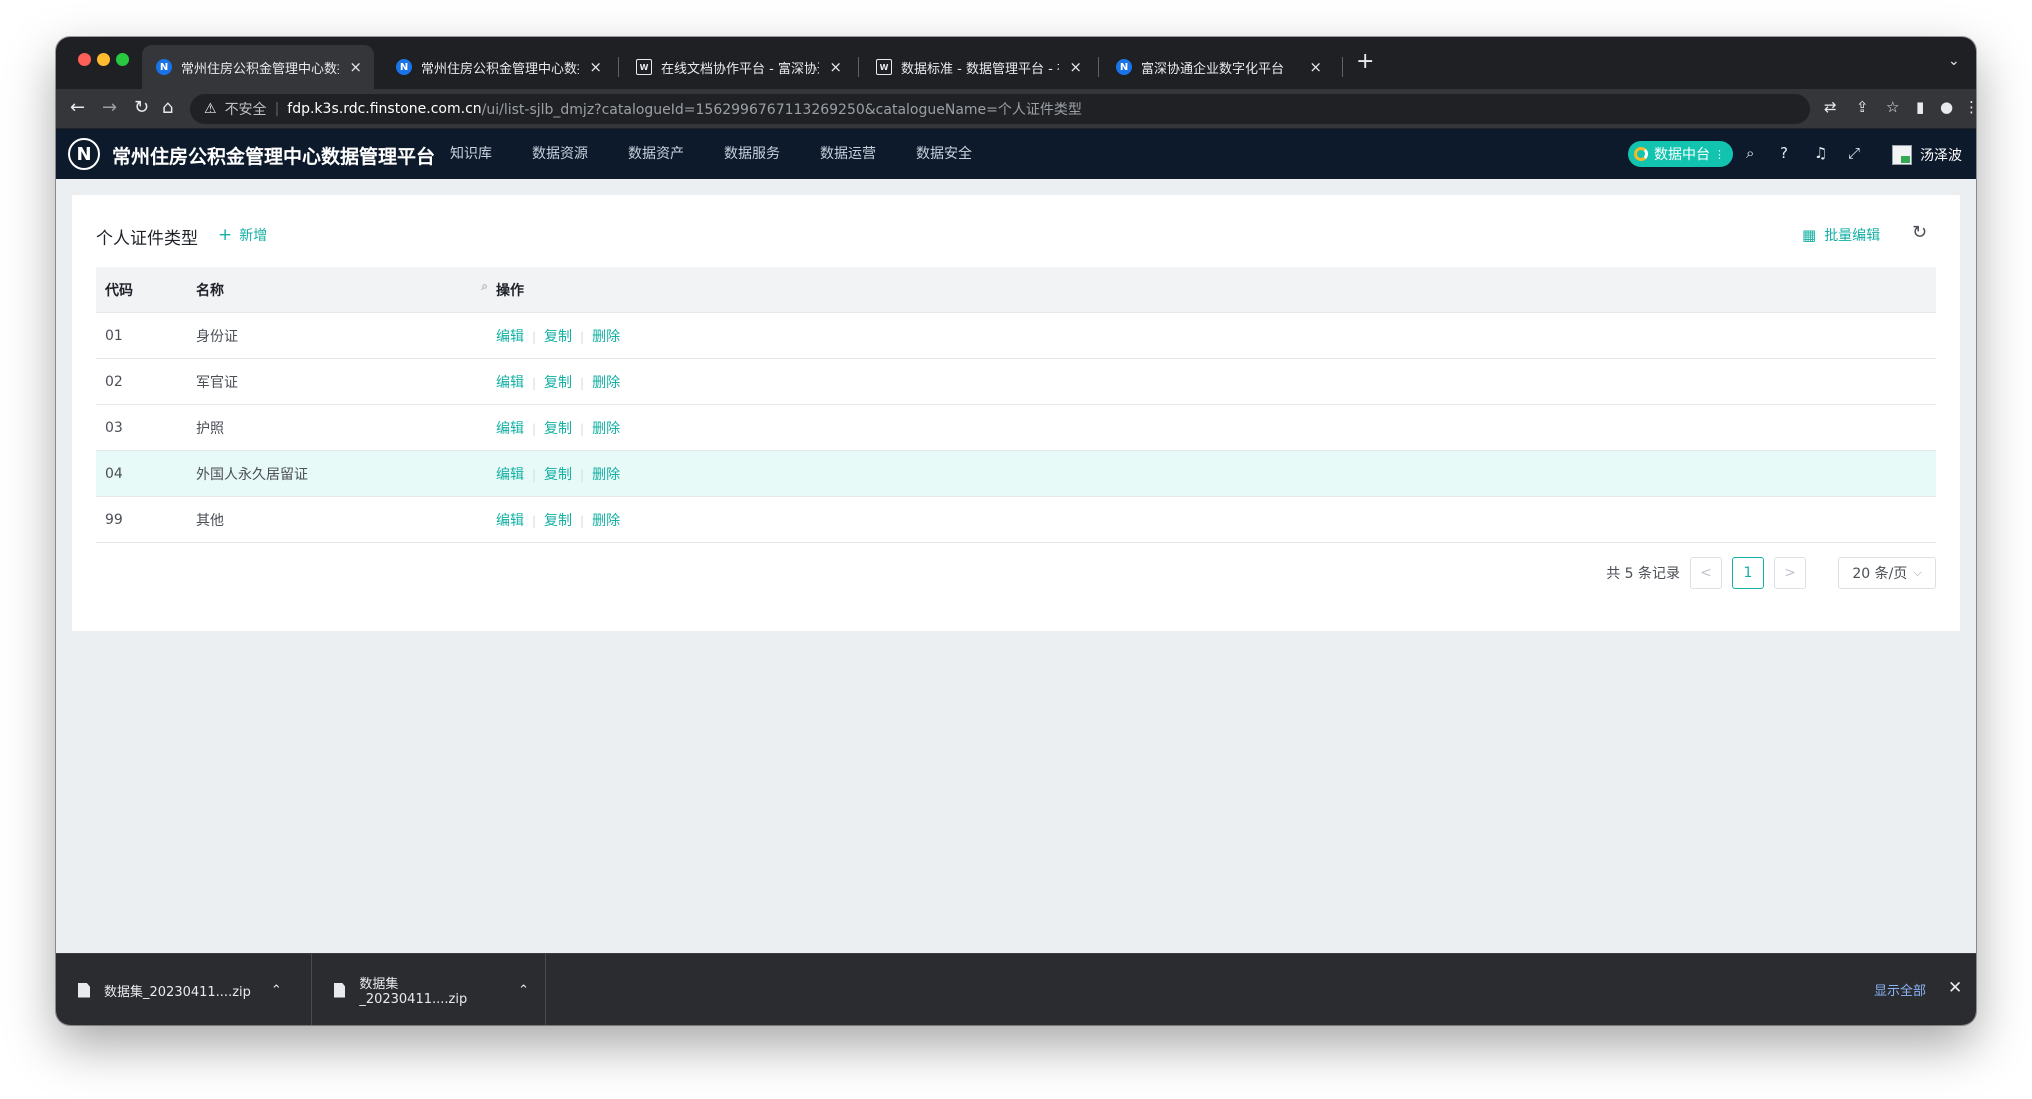  What do you see at coordinates (146, 290) in the screenshot?
I see `column-header-code: 代码` at bounding box center [146, 290].